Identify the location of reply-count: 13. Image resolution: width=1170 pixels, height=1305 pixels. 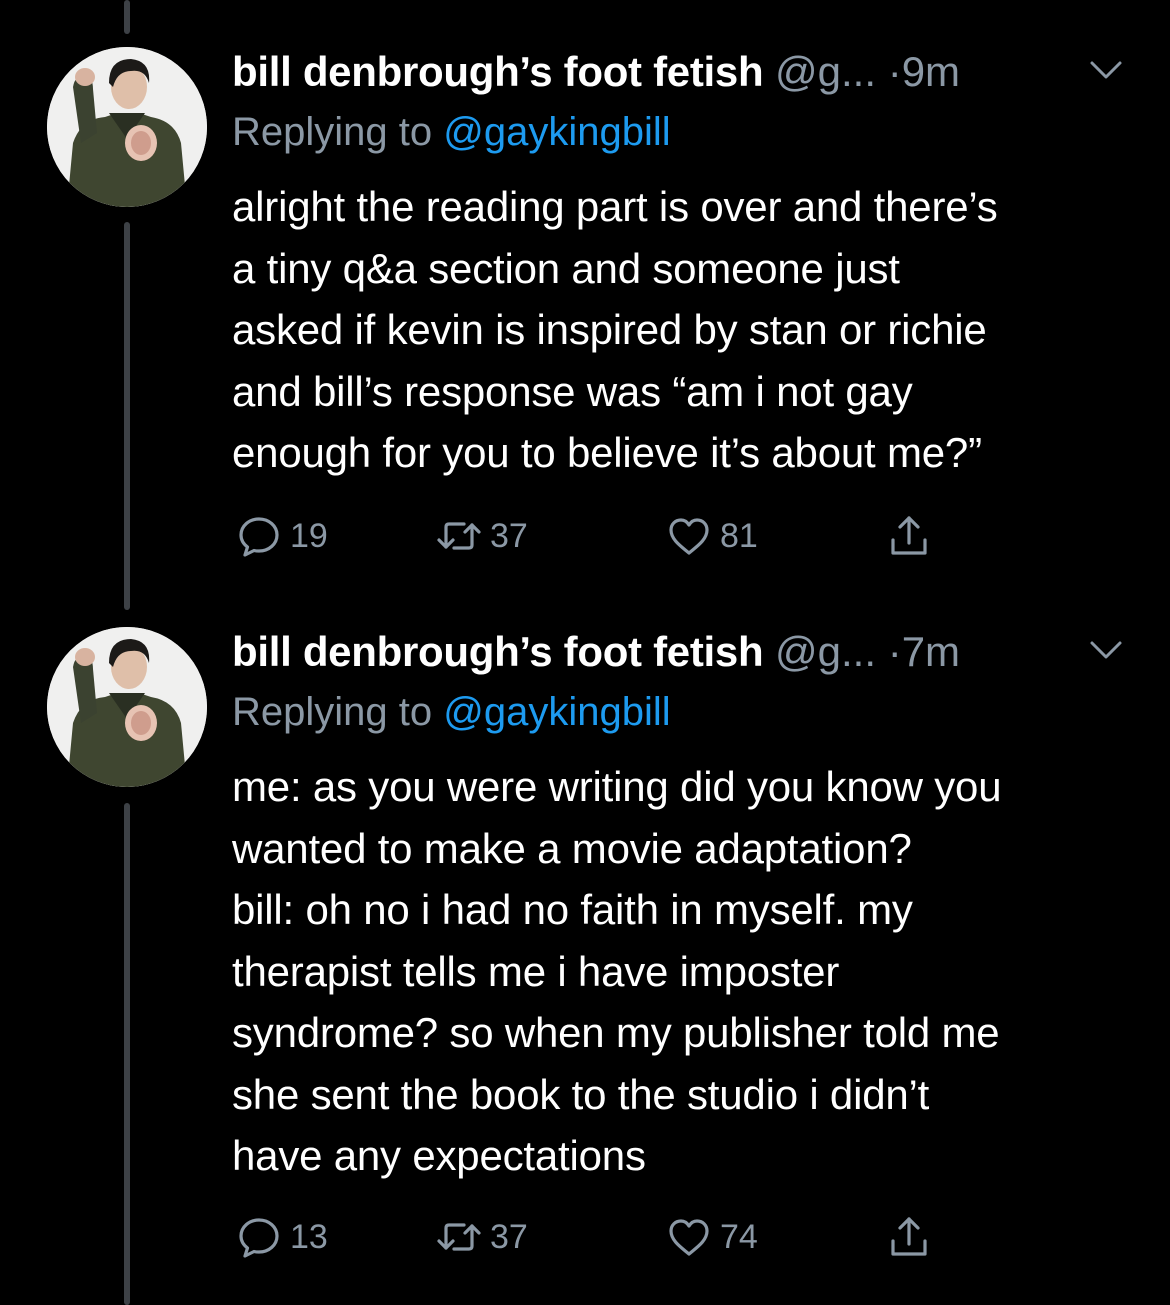
(309, 1236).